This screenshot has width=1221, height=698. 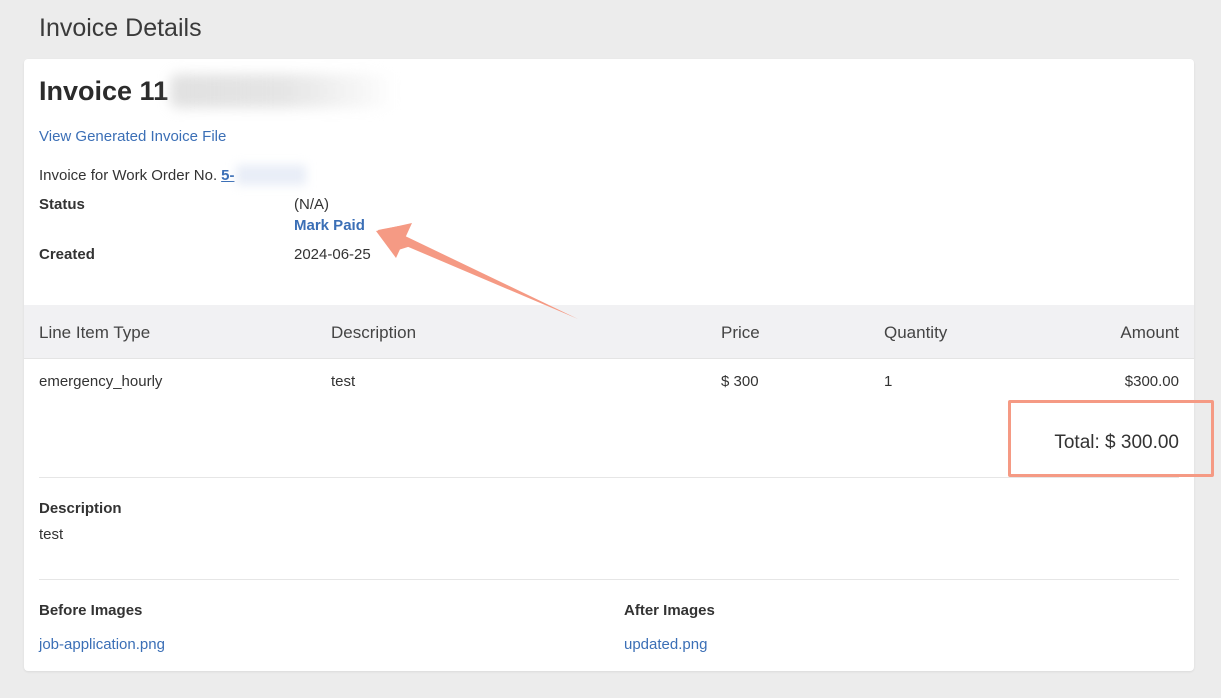 What do you see at coordinates (374, 332) in the screenshot?
I see `column-header-description: Description` at bounding box center [374, 332].